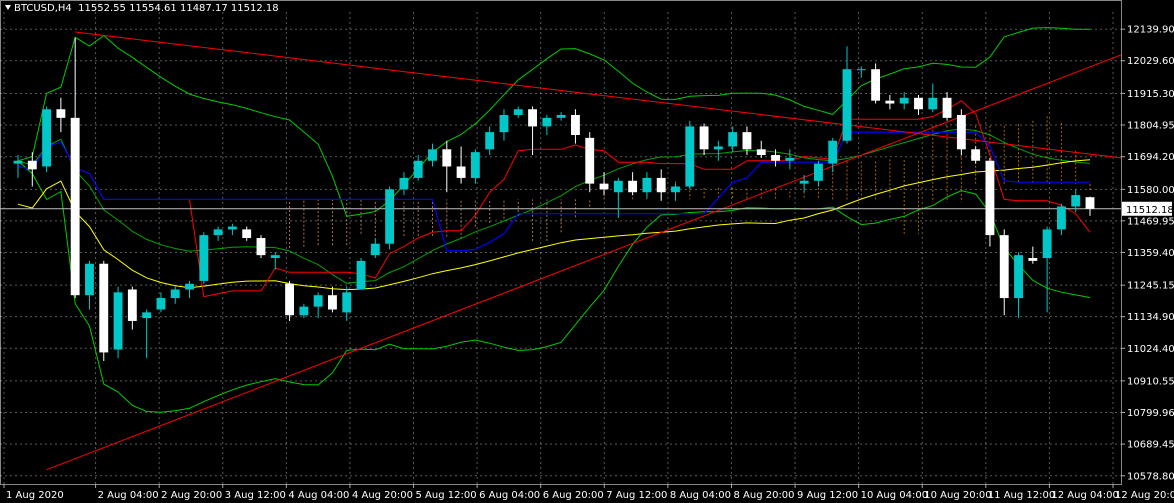 The width and height of the screenshot is (1174, 503). I want to click on price-tick-label: 11804.95, so click(1150, 126).